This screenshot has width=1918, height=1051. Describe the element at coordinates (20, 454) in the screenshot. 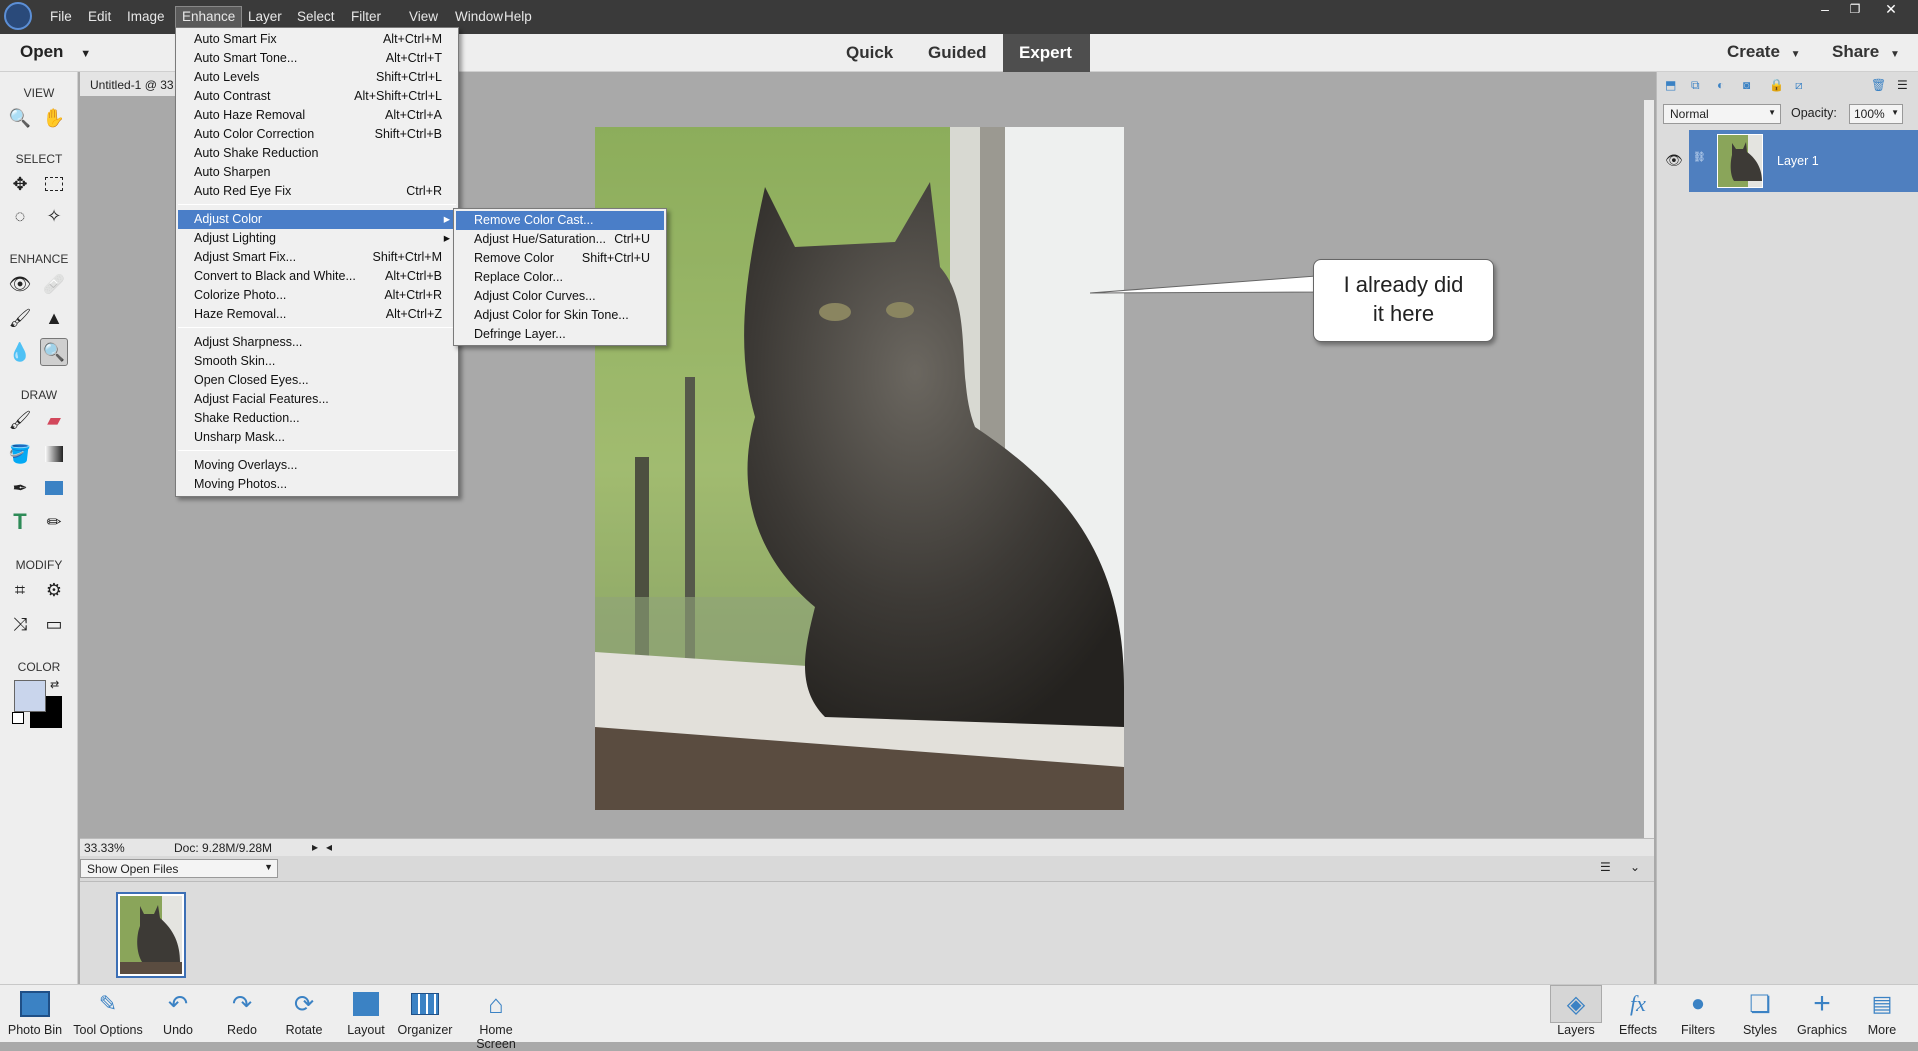

I see `paint-bucket-tool-icon: 🪣` at that location.